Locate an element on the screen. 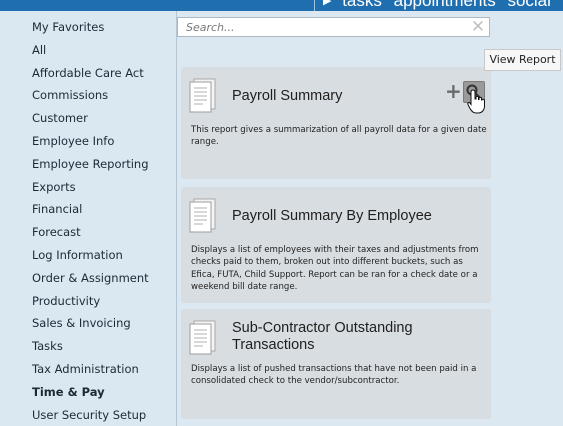 This screenshot has height=426, width=563. search-box: ✕ is located at coordinates (333, 27).